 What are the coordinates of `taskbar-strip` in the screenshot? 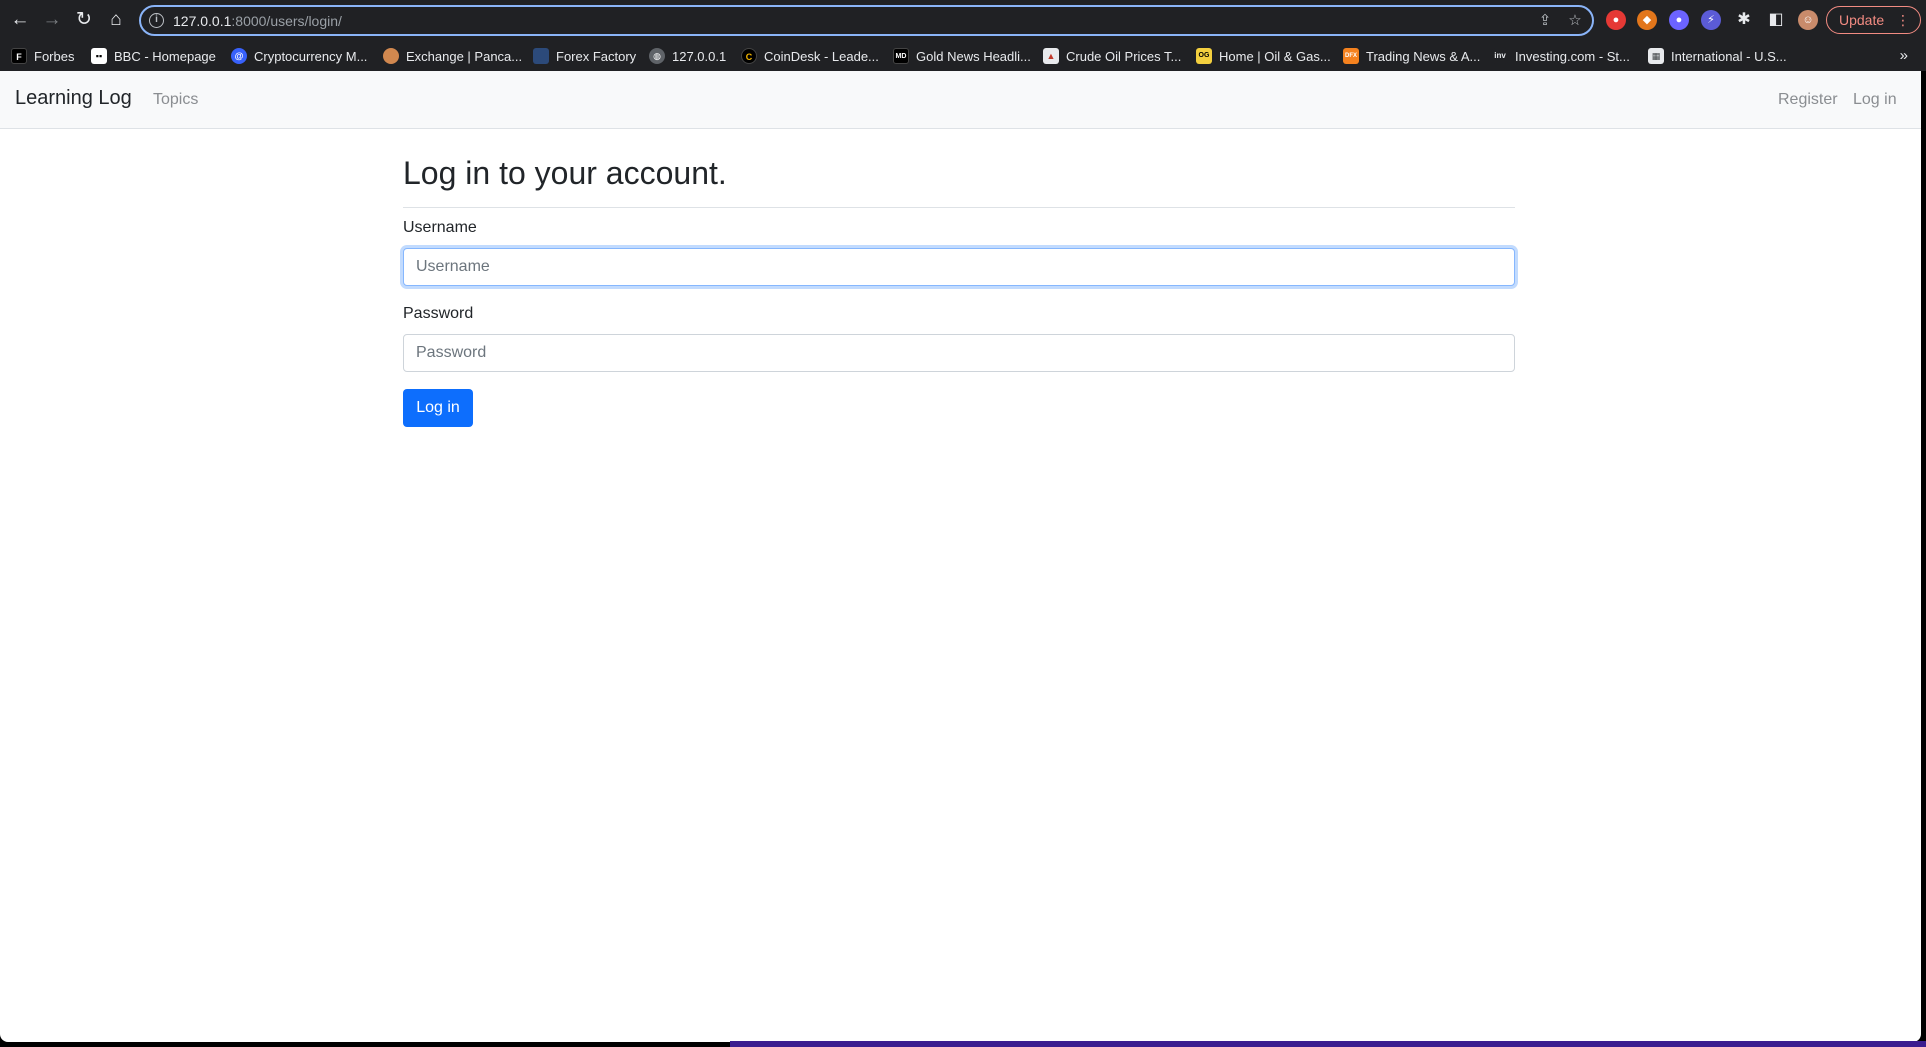 It's located at (1328, 1044).